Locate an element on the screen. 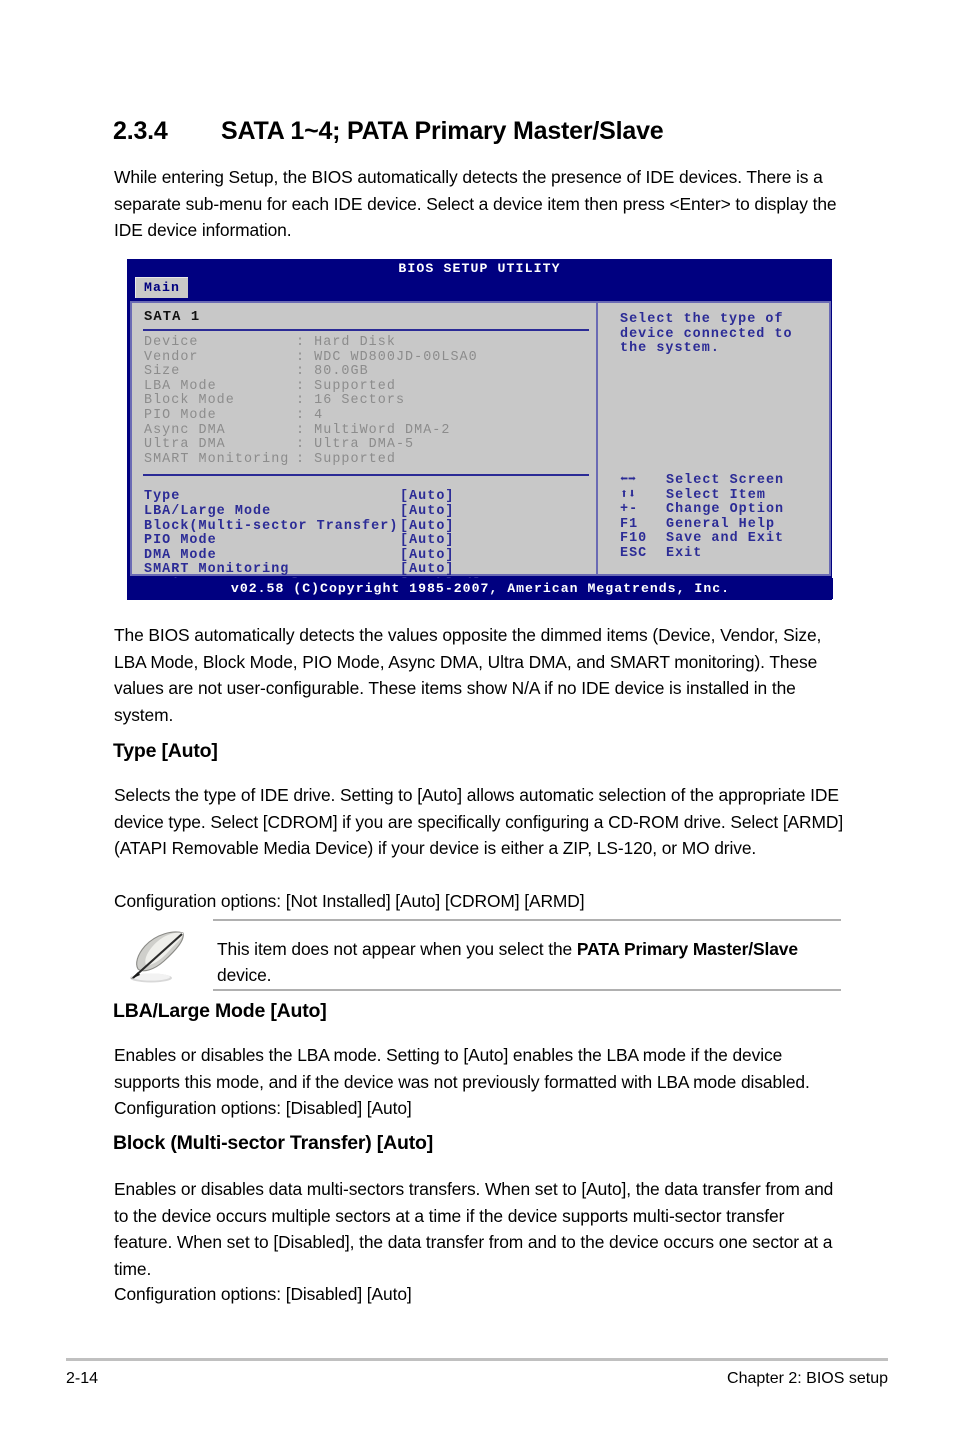 This screenshot has height=1438, width=954. key-legend-row-select-screen: ⬅➡ Select Screen is located at coordinates (713, 481).